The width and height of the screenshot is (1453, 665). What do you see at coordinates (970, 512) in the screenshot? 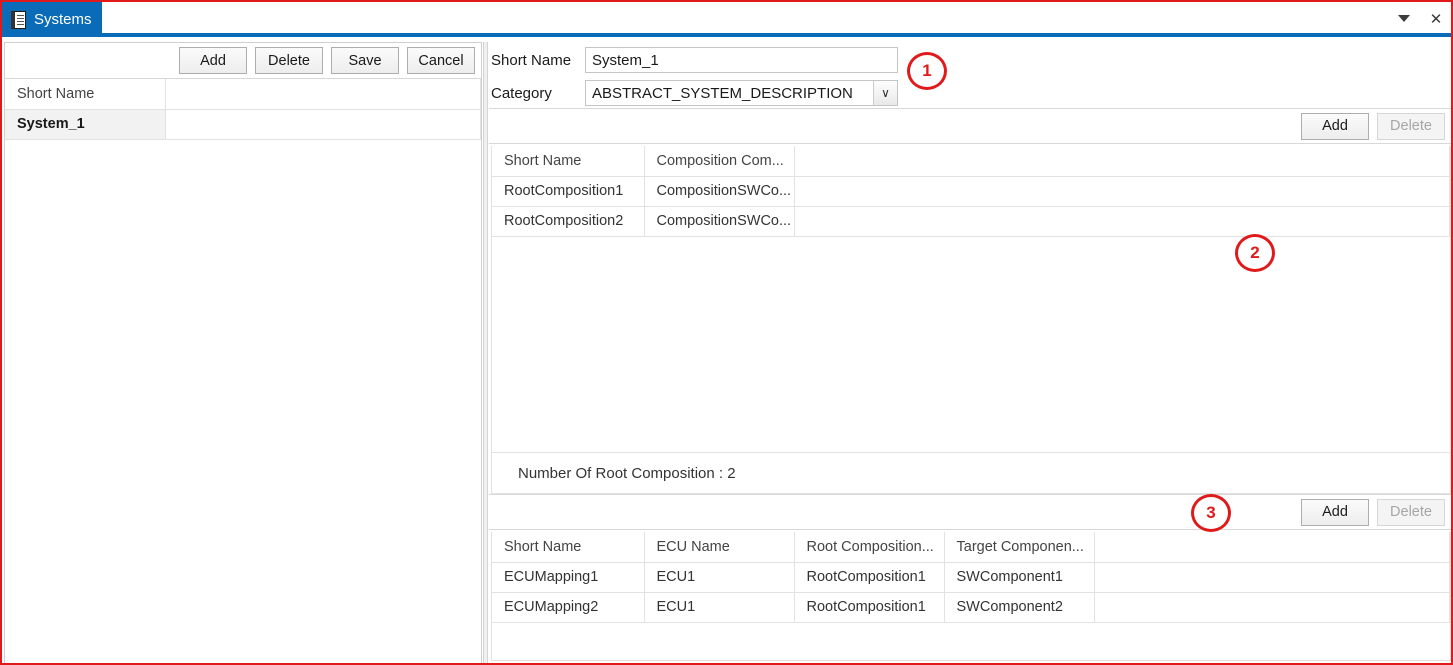
I see `mappings-toolbar: Add Delete` at bounding box center [970, 512].